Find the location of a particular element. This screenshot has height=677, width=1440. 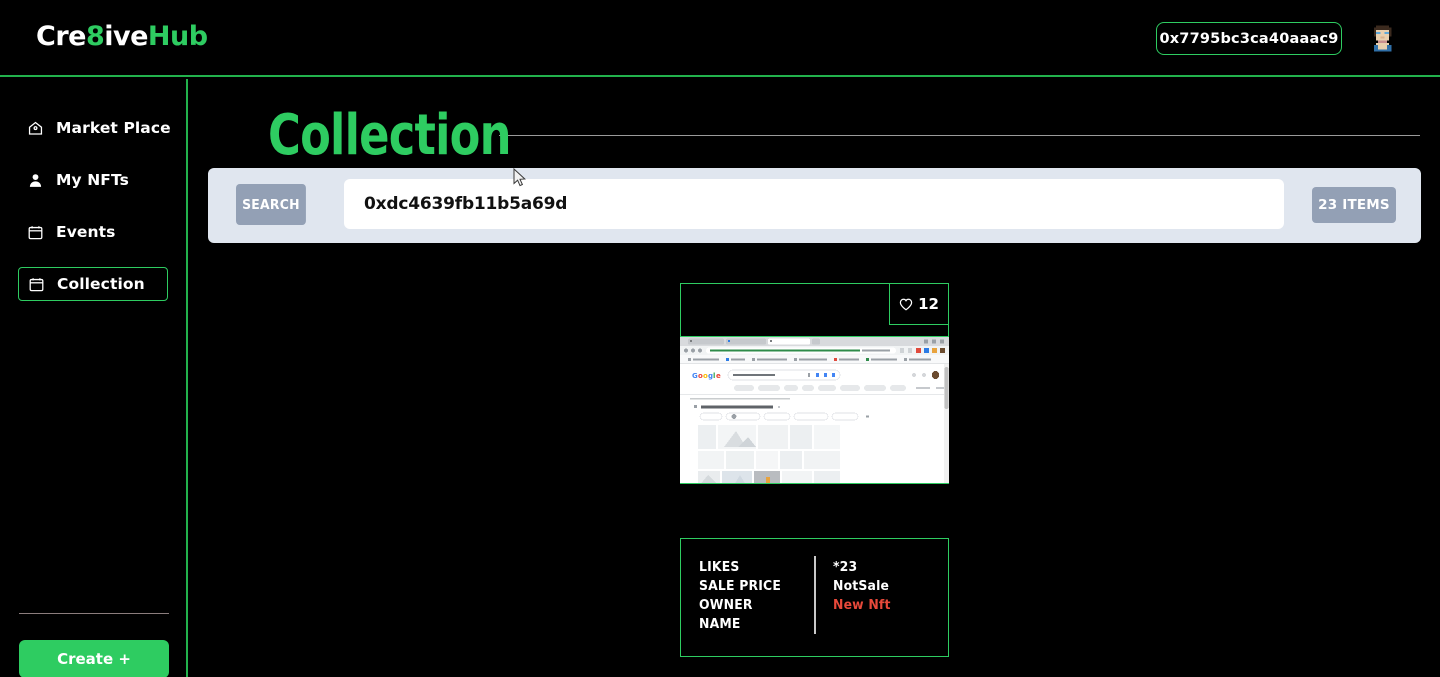

logo-text-part4: Hub is located at coordinates (177, 36).